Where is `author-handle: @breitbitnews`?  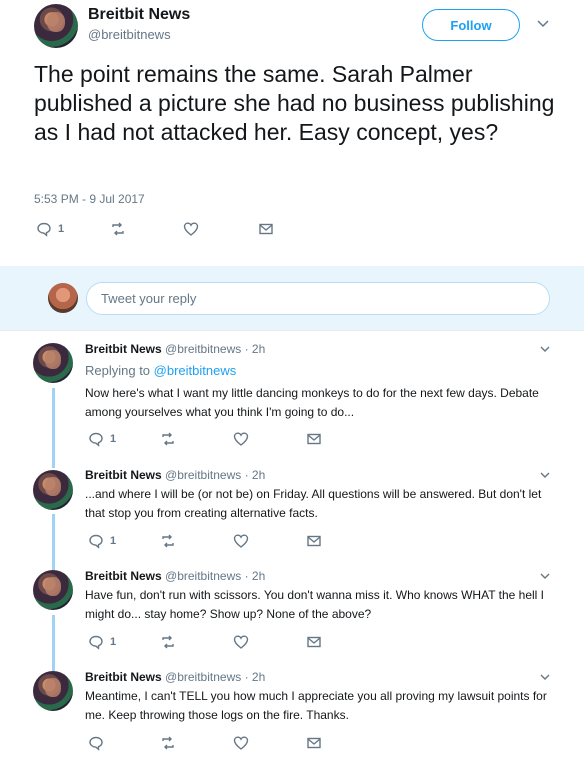 author-handle: @breitbitnews is located at coordinates (129, 34).